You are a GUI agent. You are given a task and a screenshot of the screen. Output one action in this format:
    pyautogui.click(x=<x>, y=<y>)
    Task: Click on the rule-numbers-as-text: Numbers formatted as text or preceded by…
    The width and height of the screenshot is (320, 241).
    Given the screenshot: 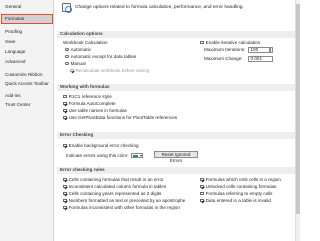 What is the action you would take?
    pyautogui.click(x=124, y=200)
    